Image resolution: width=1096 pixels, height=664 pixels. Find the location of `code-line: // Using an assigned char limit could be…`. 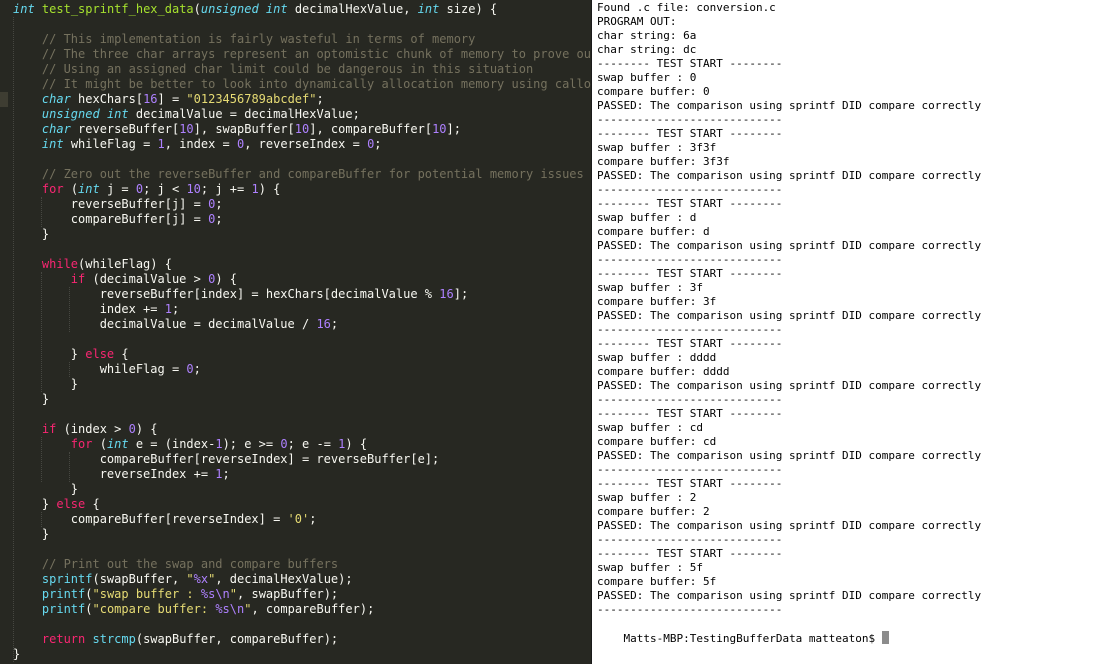

code-line: // Using an assigned char limit could be… is located at coordinates (273, 69).